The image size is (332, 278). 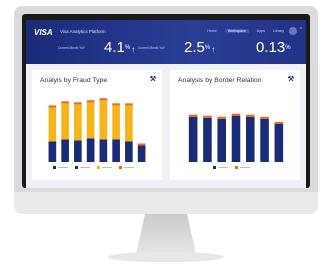 What do you see at coordinates (166, 234) in the screenshot?
I see `monitor-stand` at bounding box center [166, 234].